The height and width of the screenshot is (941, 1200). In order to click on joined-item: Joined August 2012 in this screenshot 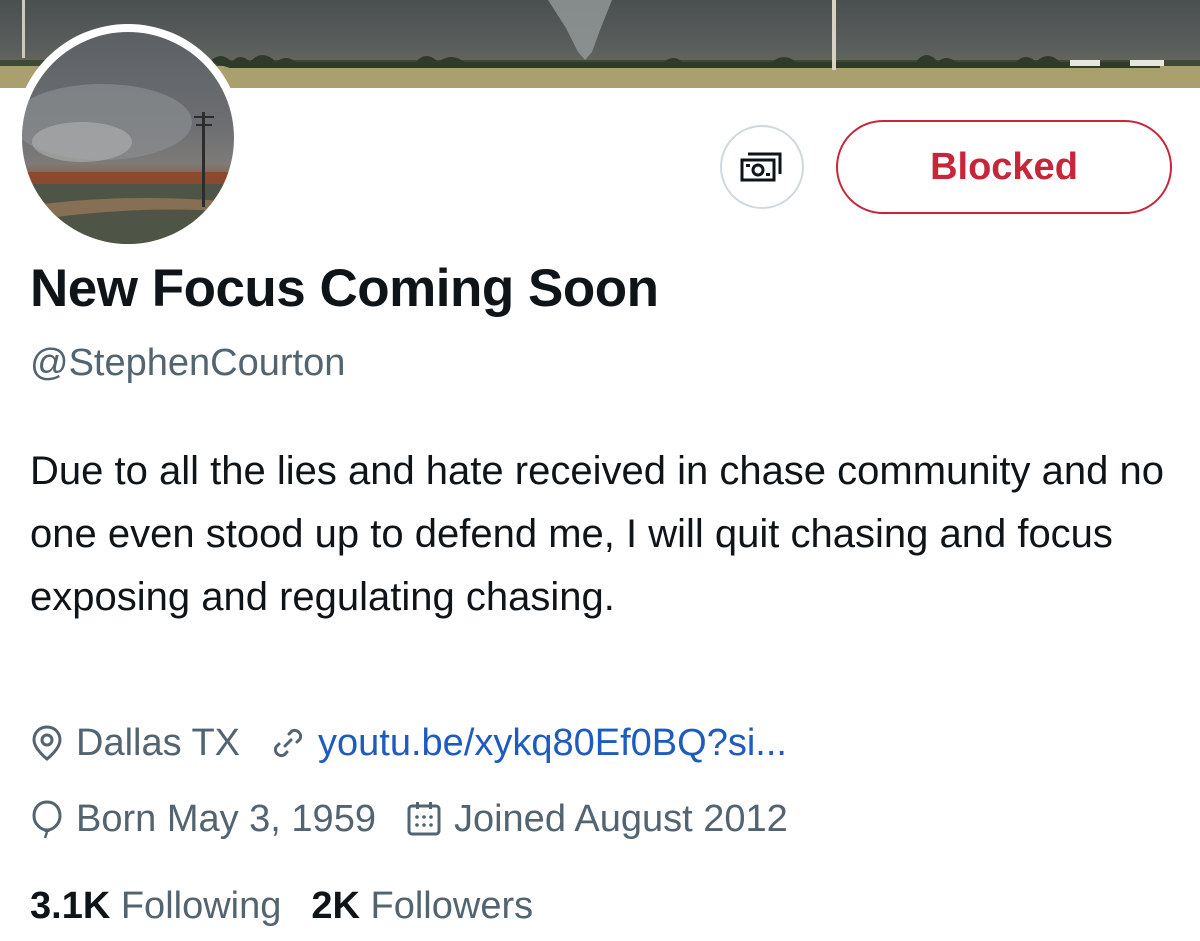, I will do `click(597, 819)`.